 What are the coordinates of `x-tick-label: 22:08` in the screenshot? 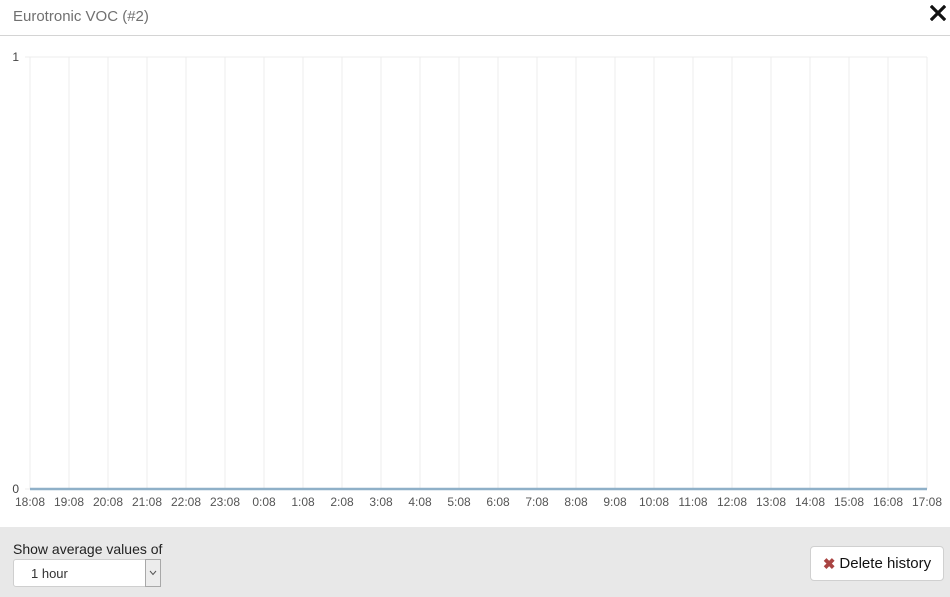 It's located at (186, 502).